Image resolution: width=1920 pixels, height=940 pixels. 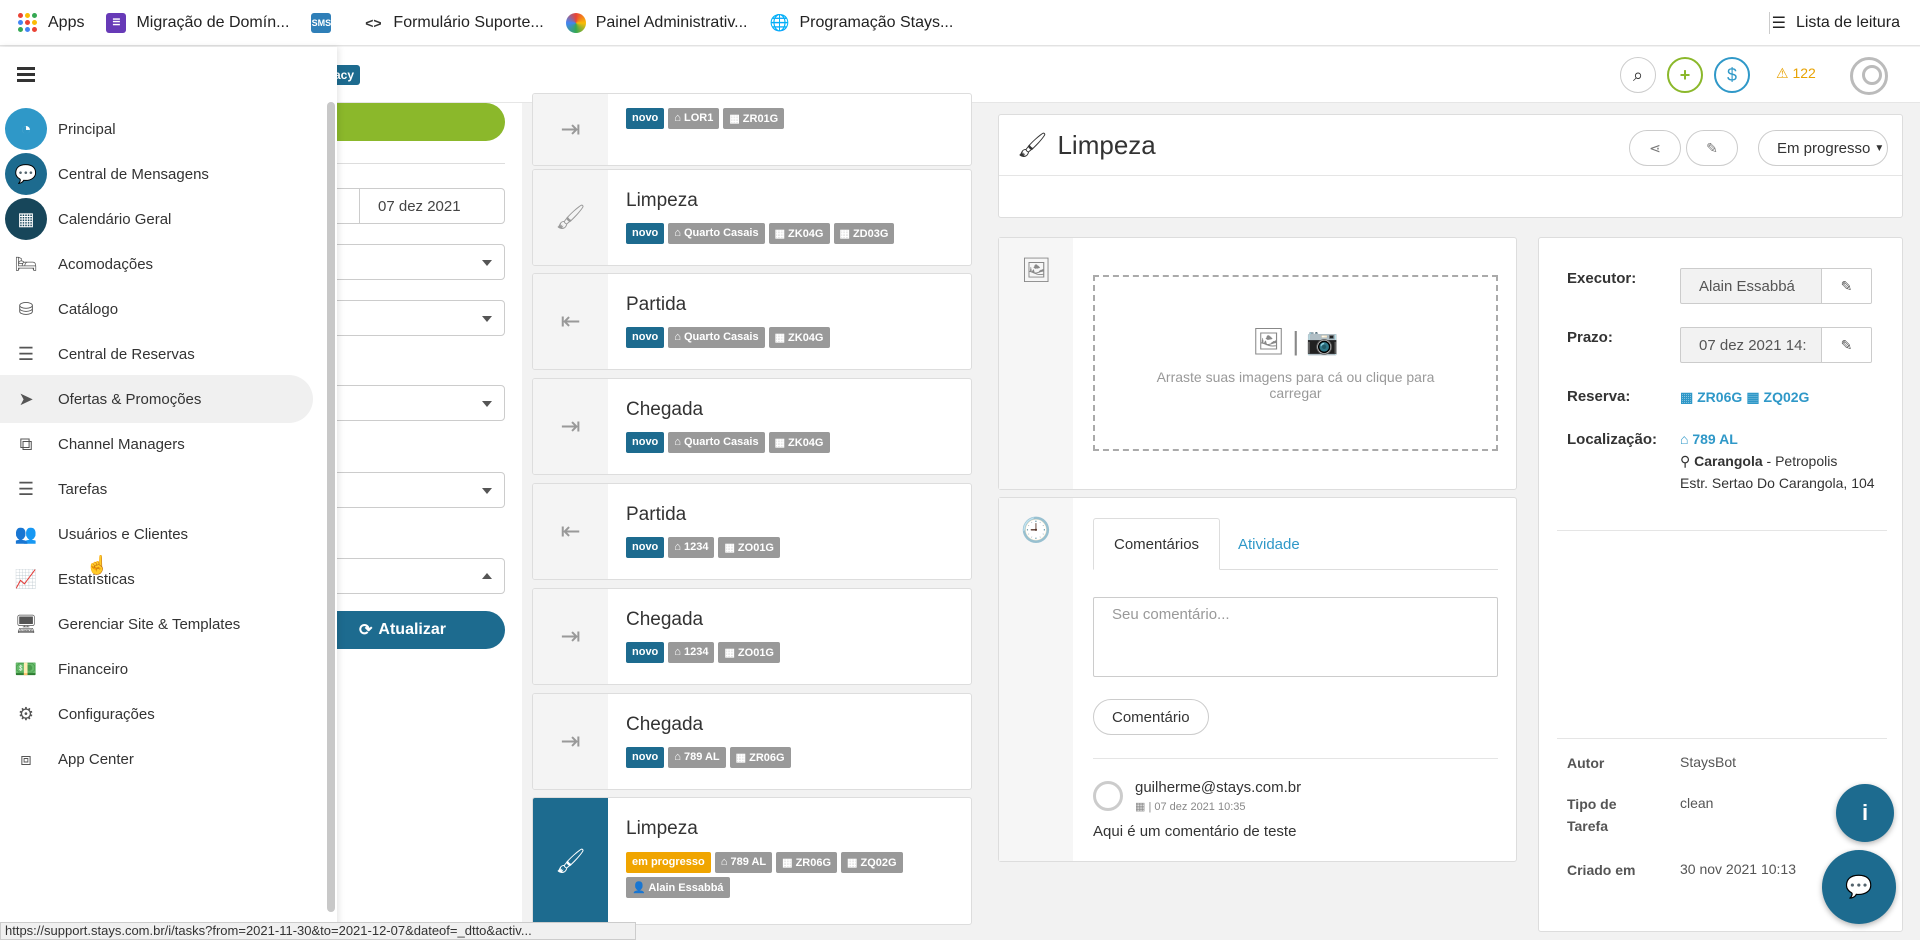 I want to click on tab-comments: Comentários, so click(x=1157, y=544).